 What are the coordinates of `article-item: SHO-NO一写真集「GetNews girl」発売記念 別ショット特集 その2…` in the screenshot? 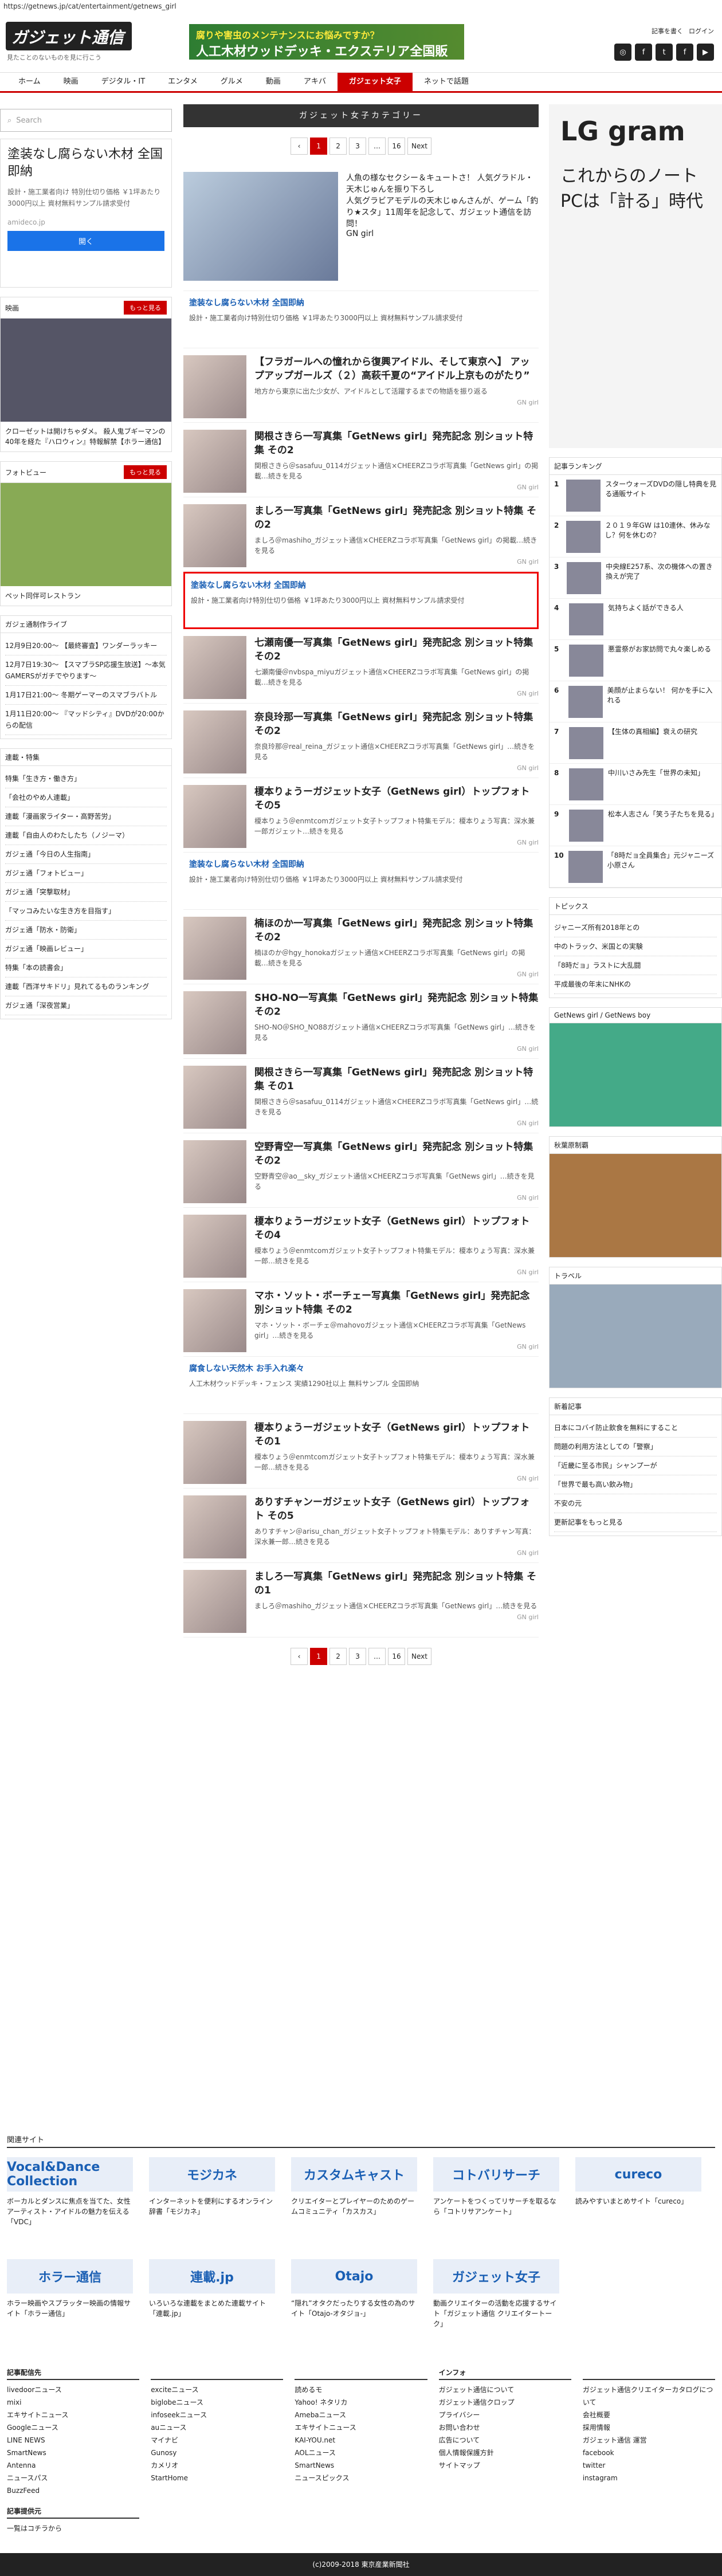 It's located at (361, 1022).